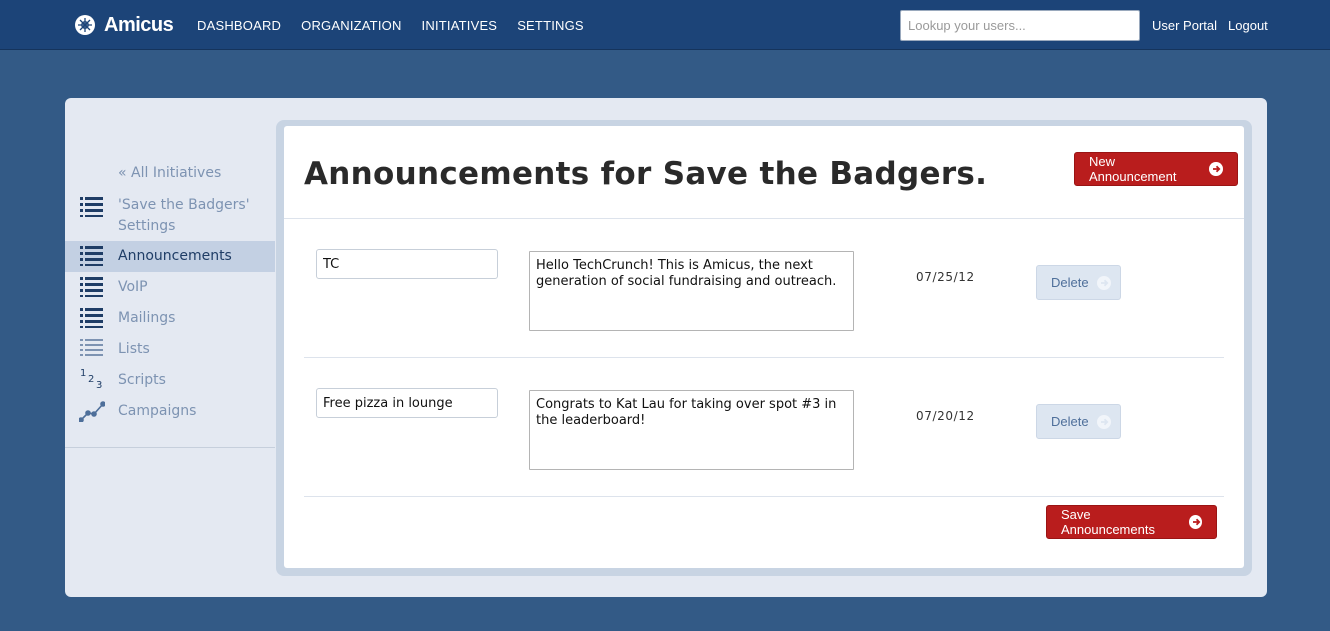 This screenshot has width=1330, height=631. Describe the element at coordinates (945, 277) in the screenshot. I see `announcement-date: 07/25/12` at that location.